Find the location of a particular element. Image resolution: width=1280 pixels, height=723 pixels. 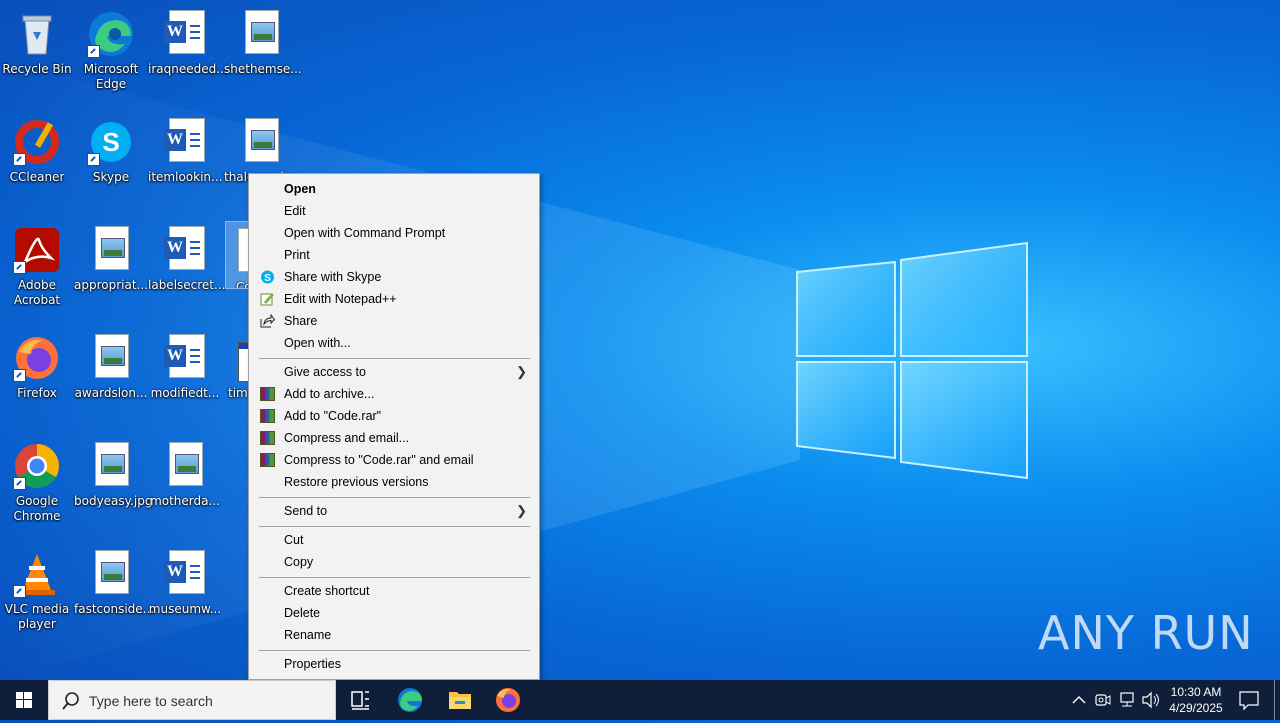

skype-icon: S is located at coordinates (267, 277).